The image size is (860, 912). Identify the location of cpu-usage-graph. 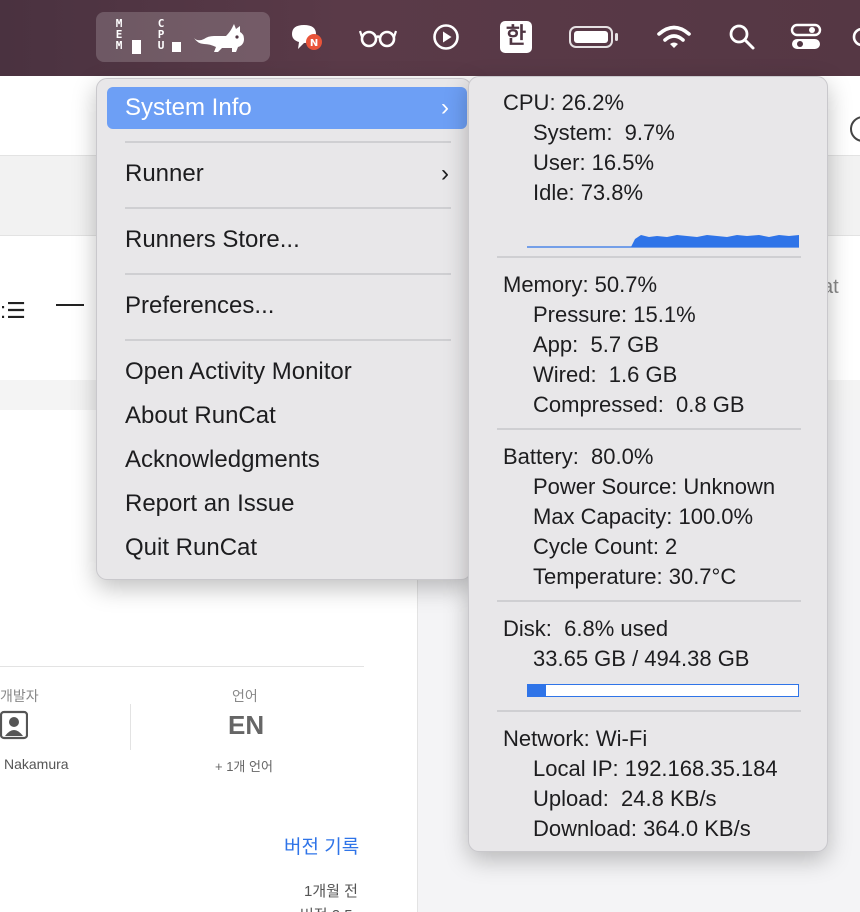
(663, 241).